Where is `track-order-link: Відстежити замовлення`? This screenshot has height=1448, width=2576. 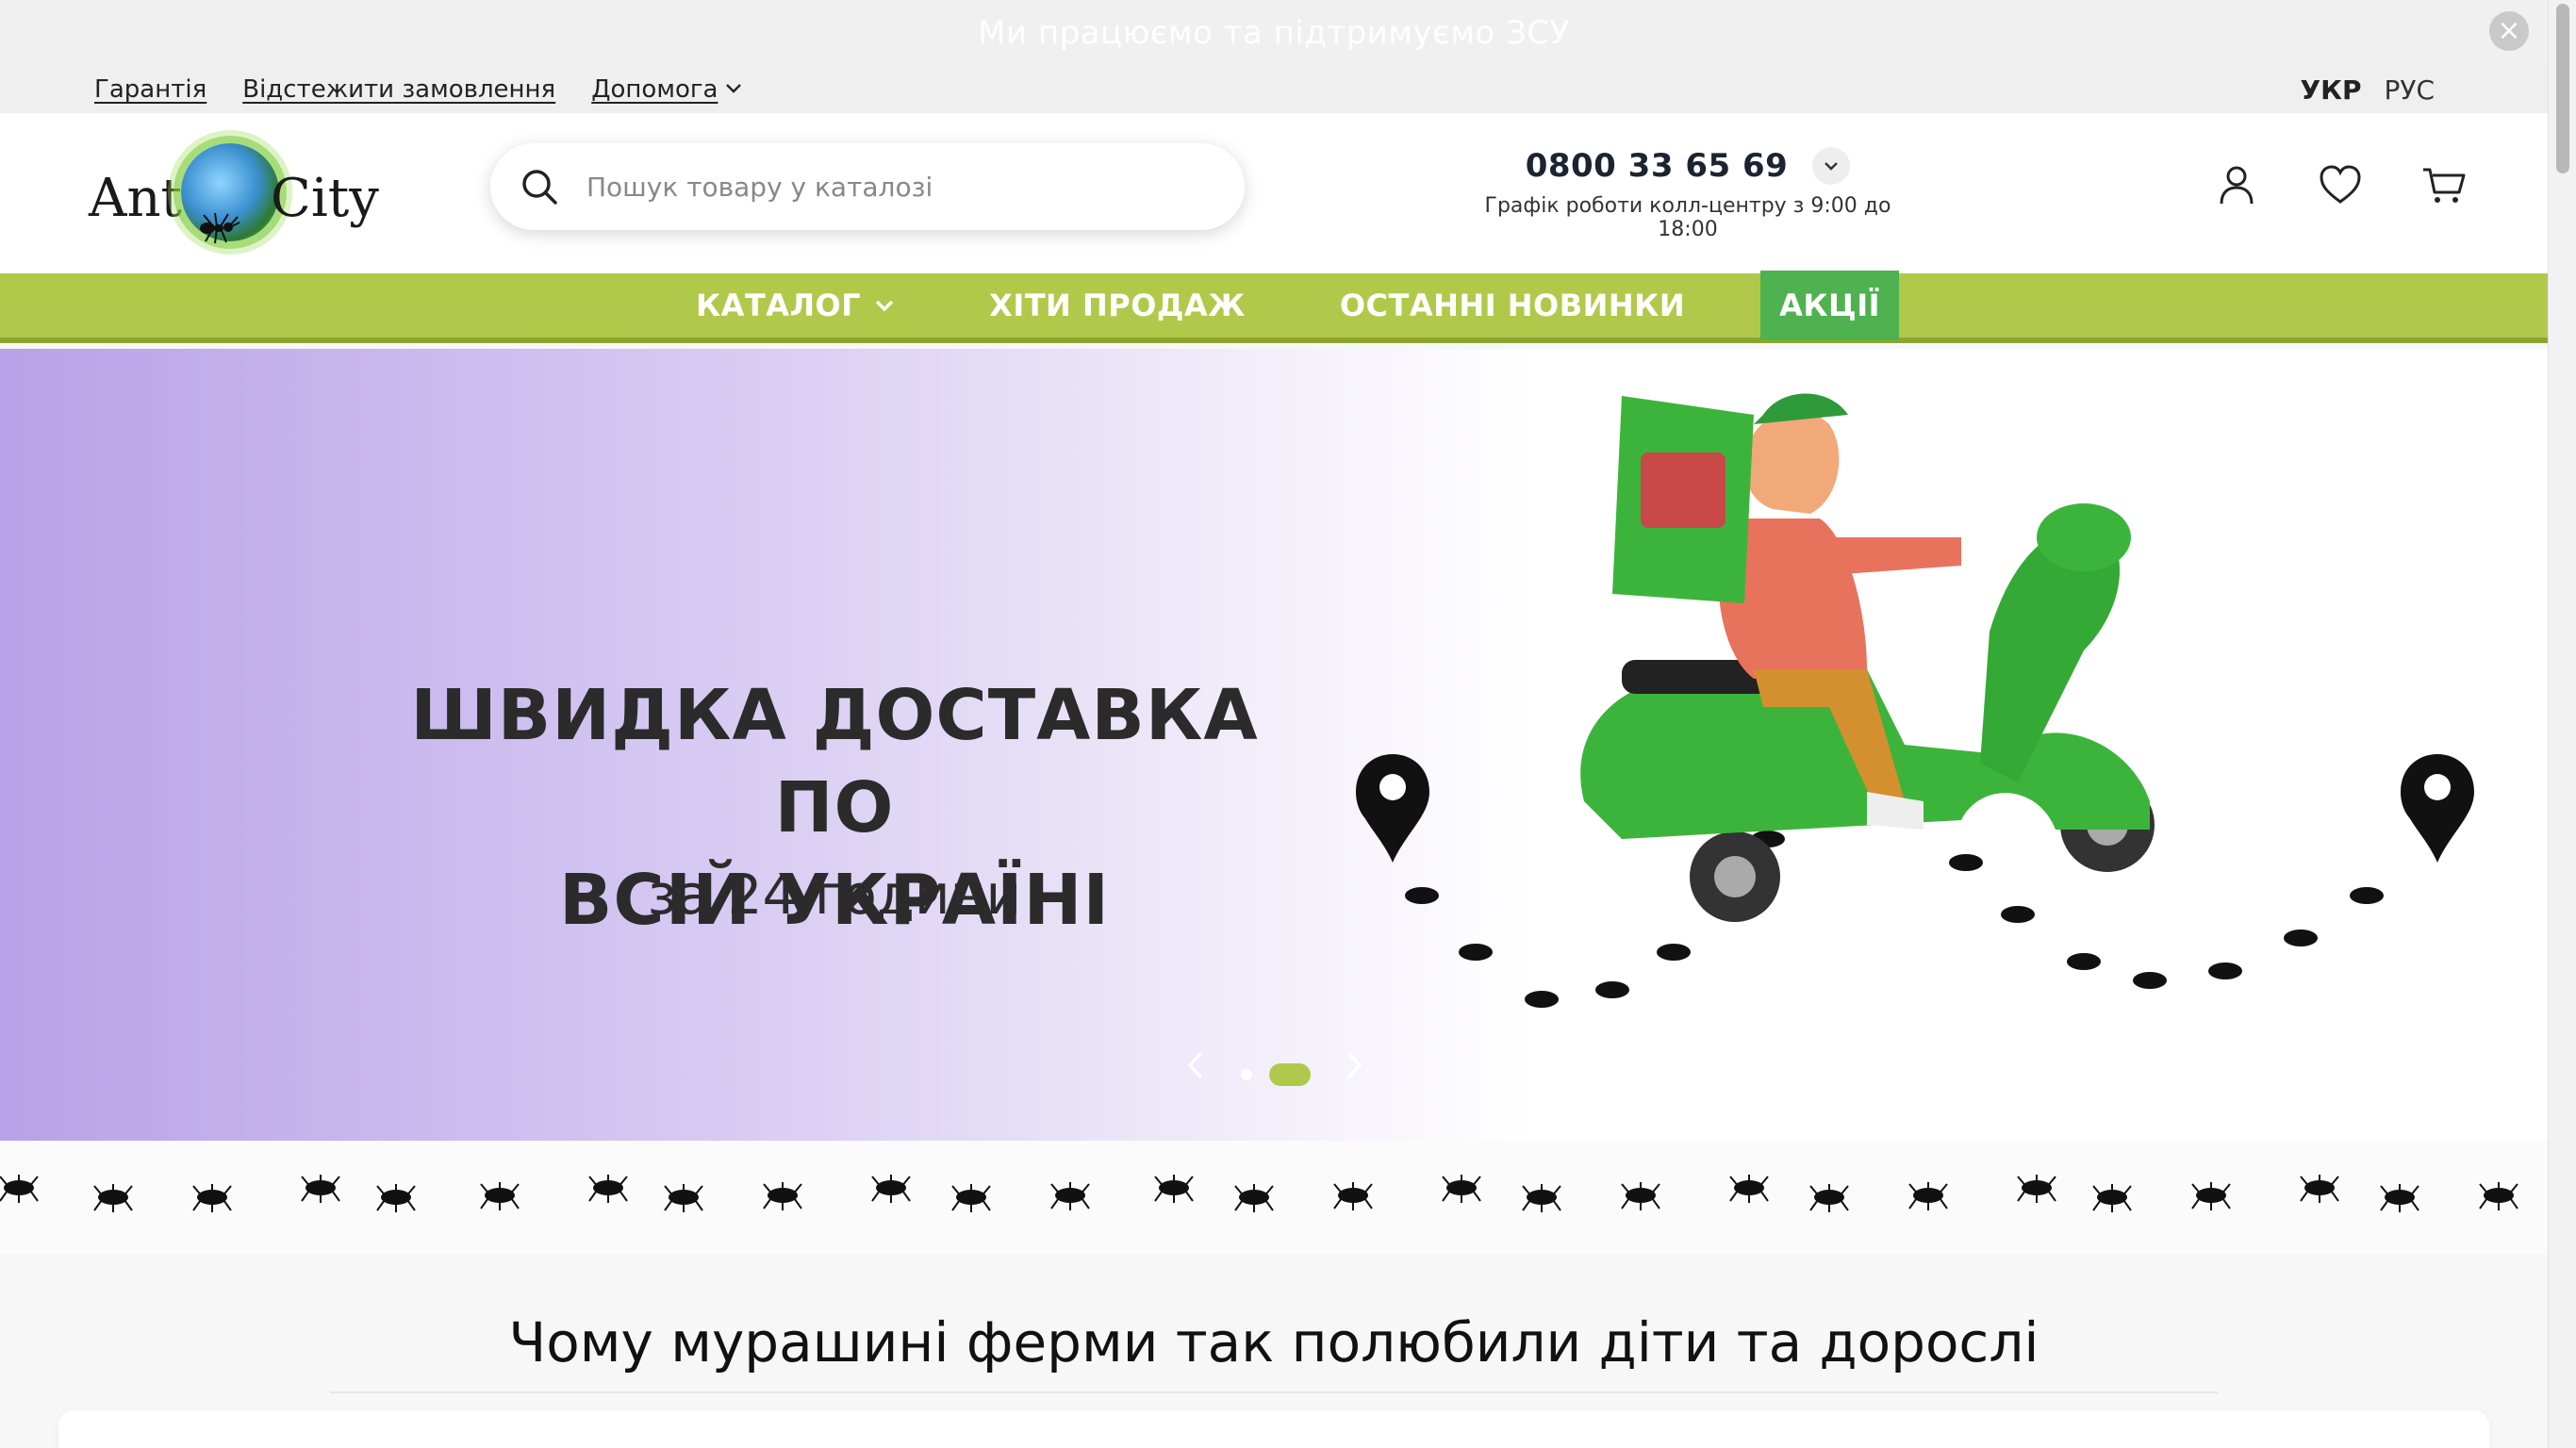 track-order-link: Відстежити замовлення is located at coordinates (398, 89).